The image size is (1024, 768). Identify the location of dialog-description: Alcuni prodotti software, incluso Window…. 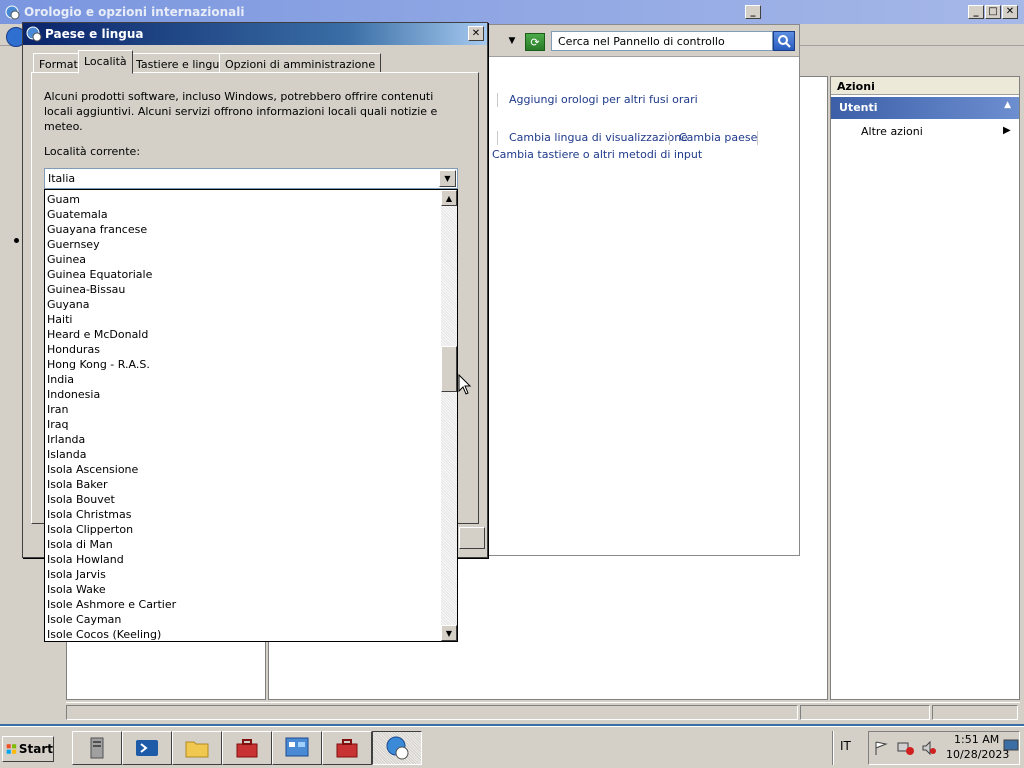
(241, 111).